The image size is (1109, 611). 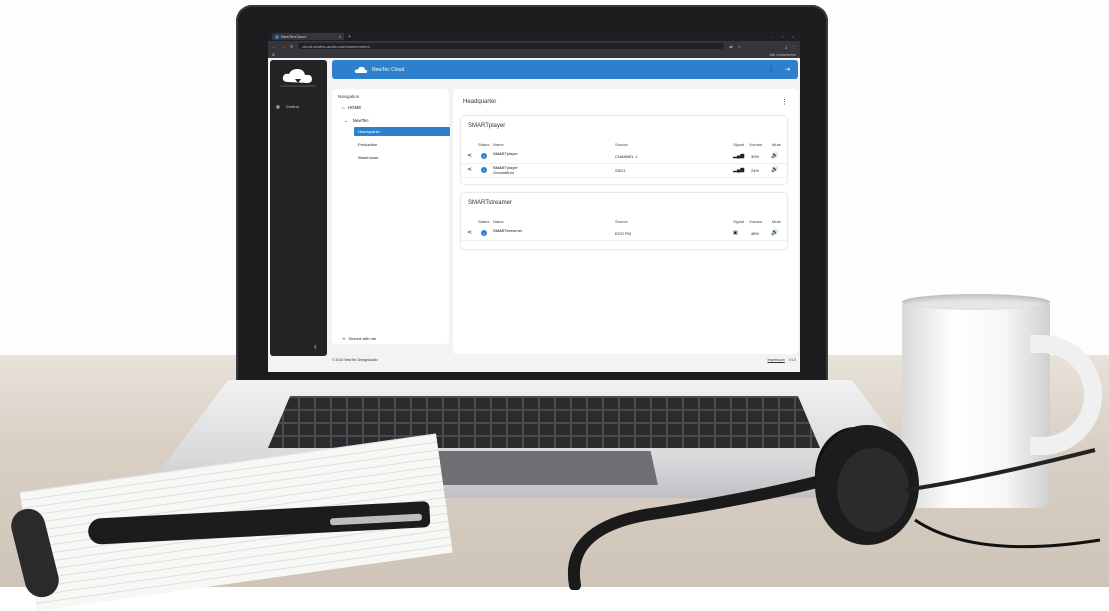 What do you see at coordinates (787, 69) in the screenshot?
I see `logout-icon: ⇥` at bounding box center [787, 69].